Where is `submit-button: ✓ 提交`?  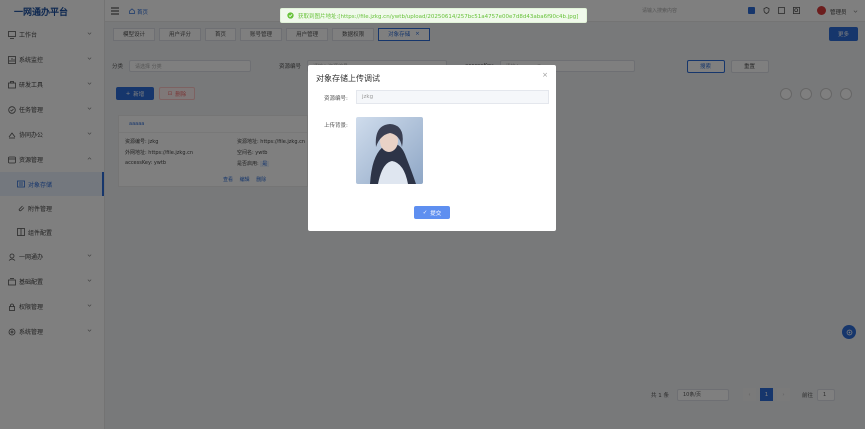
submit-button: ✓ 提交 is located at coordinates (432, 212).